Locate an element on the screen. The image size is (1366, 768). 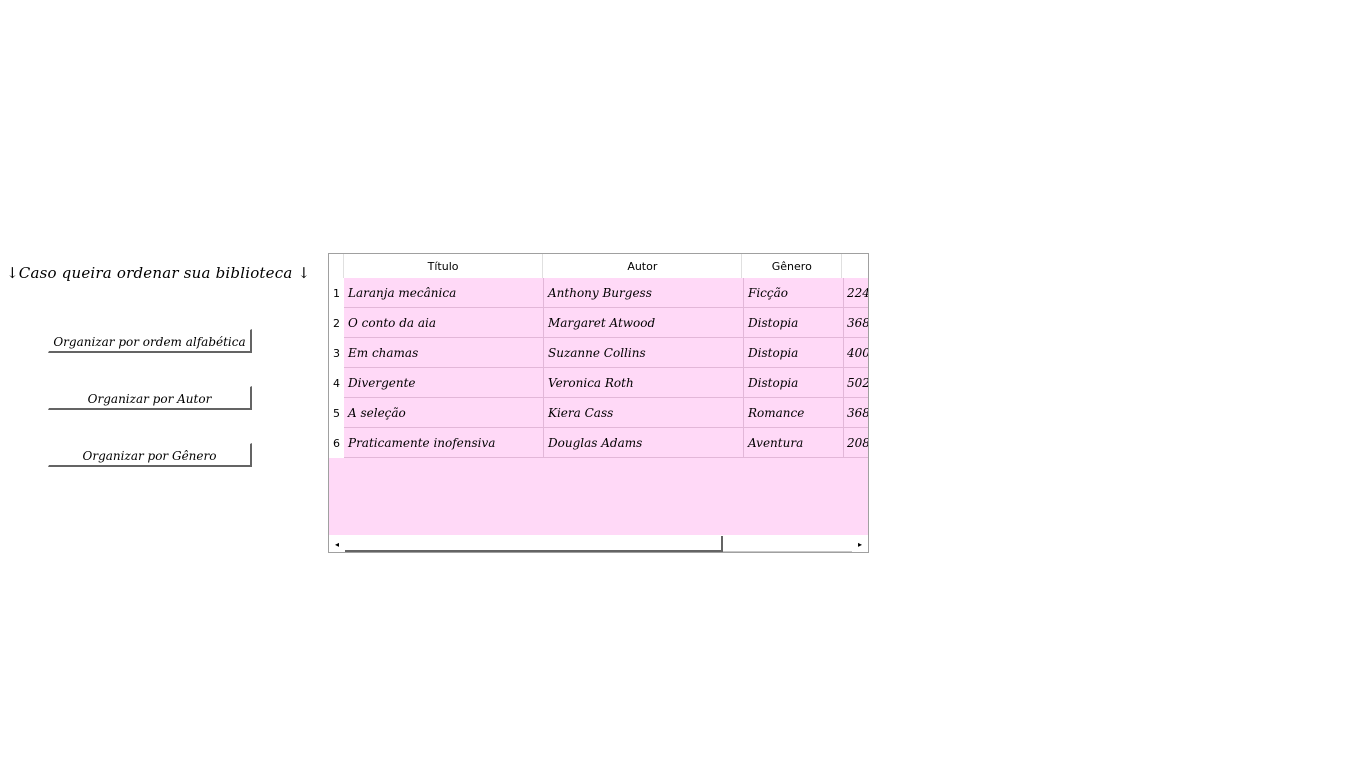
column-header-paginas is located at coordinates (855, 266).